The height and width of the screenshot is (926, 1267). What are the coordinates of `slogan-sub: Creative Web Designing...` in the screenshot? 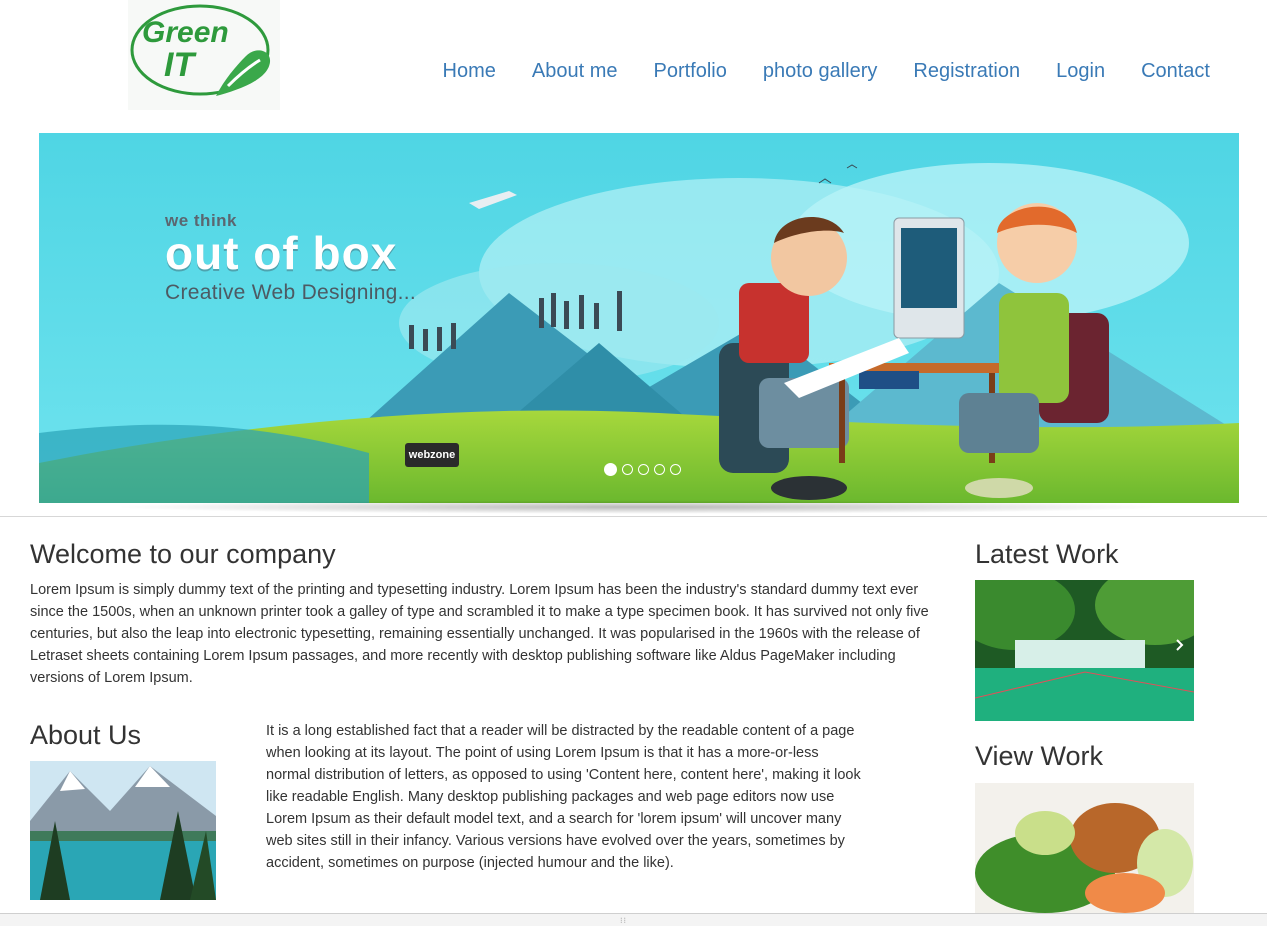 It's located at (291, 292).